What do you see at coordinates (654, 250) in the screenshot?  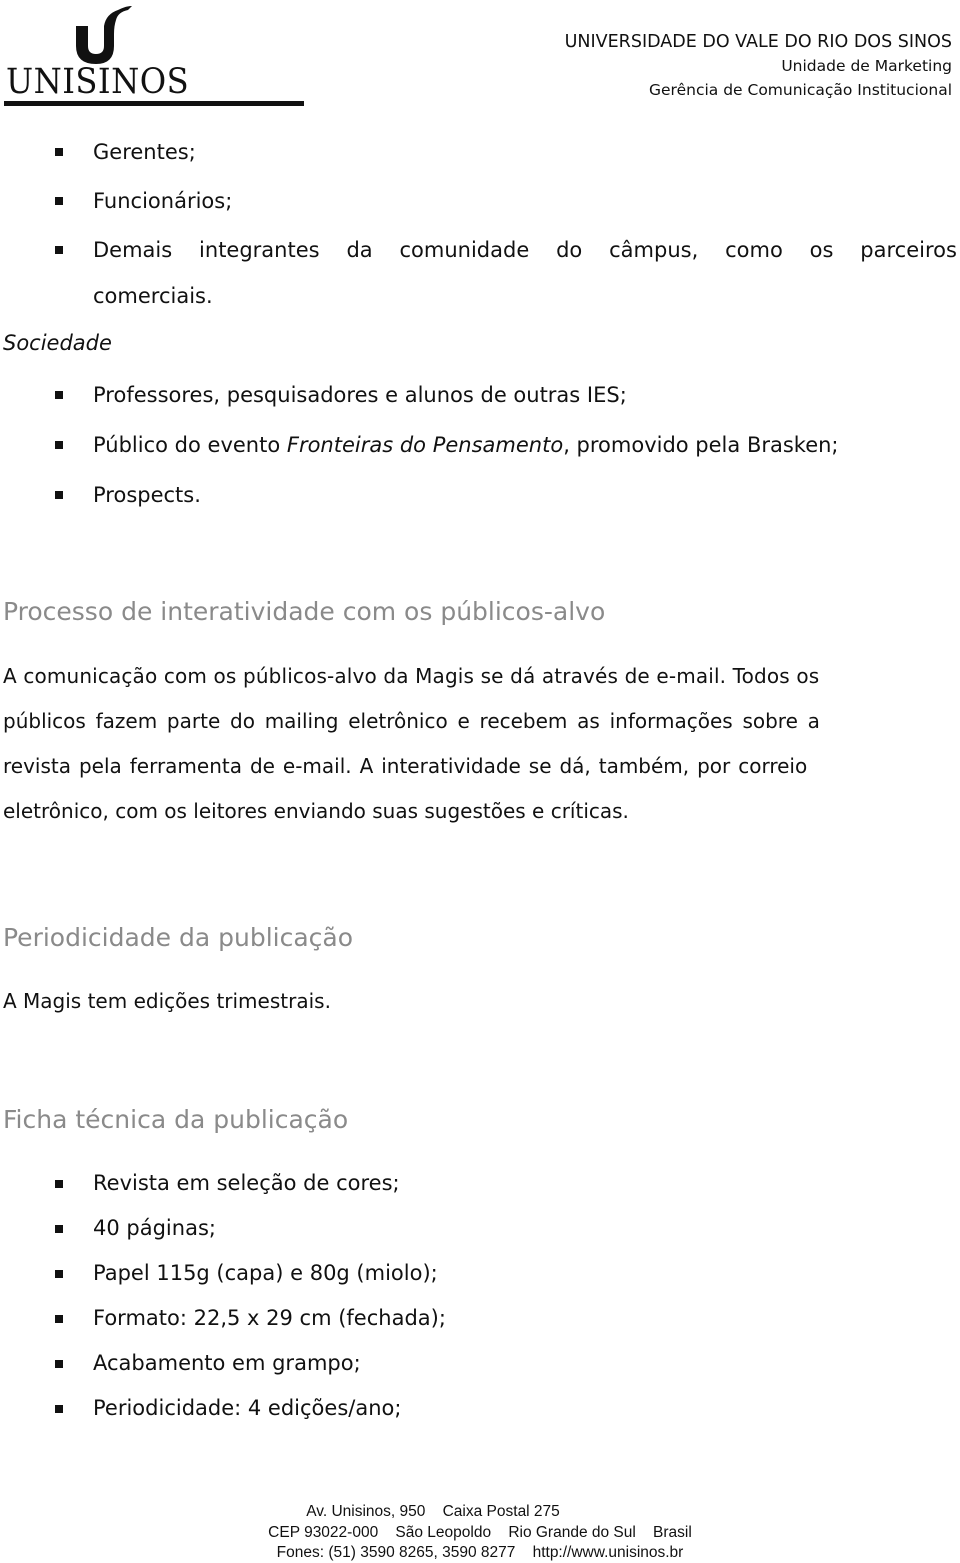 I see `word: câmpus,` at bounding box center [654, 250].